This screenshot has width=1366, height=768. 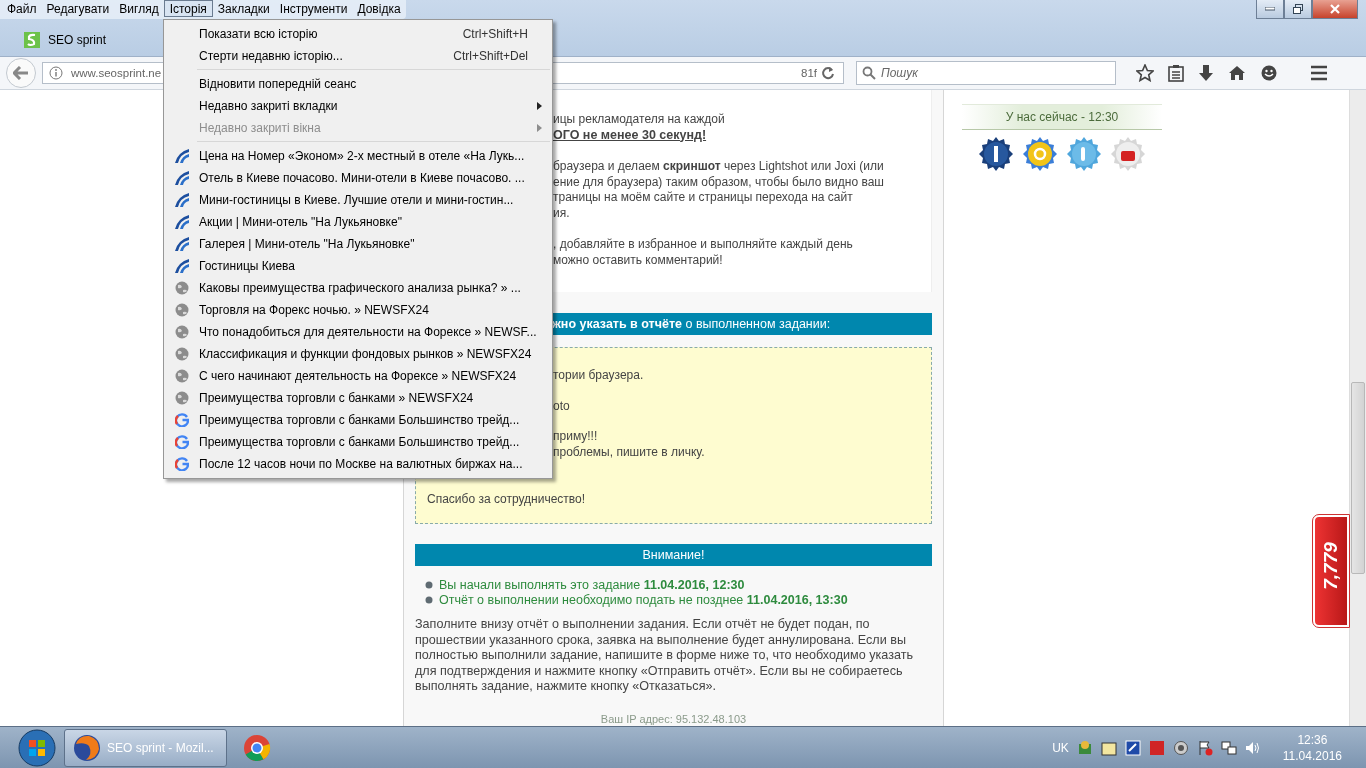 I want to click on text-line: Спасибо за сотрудничество!, so click(x=506, y=500).